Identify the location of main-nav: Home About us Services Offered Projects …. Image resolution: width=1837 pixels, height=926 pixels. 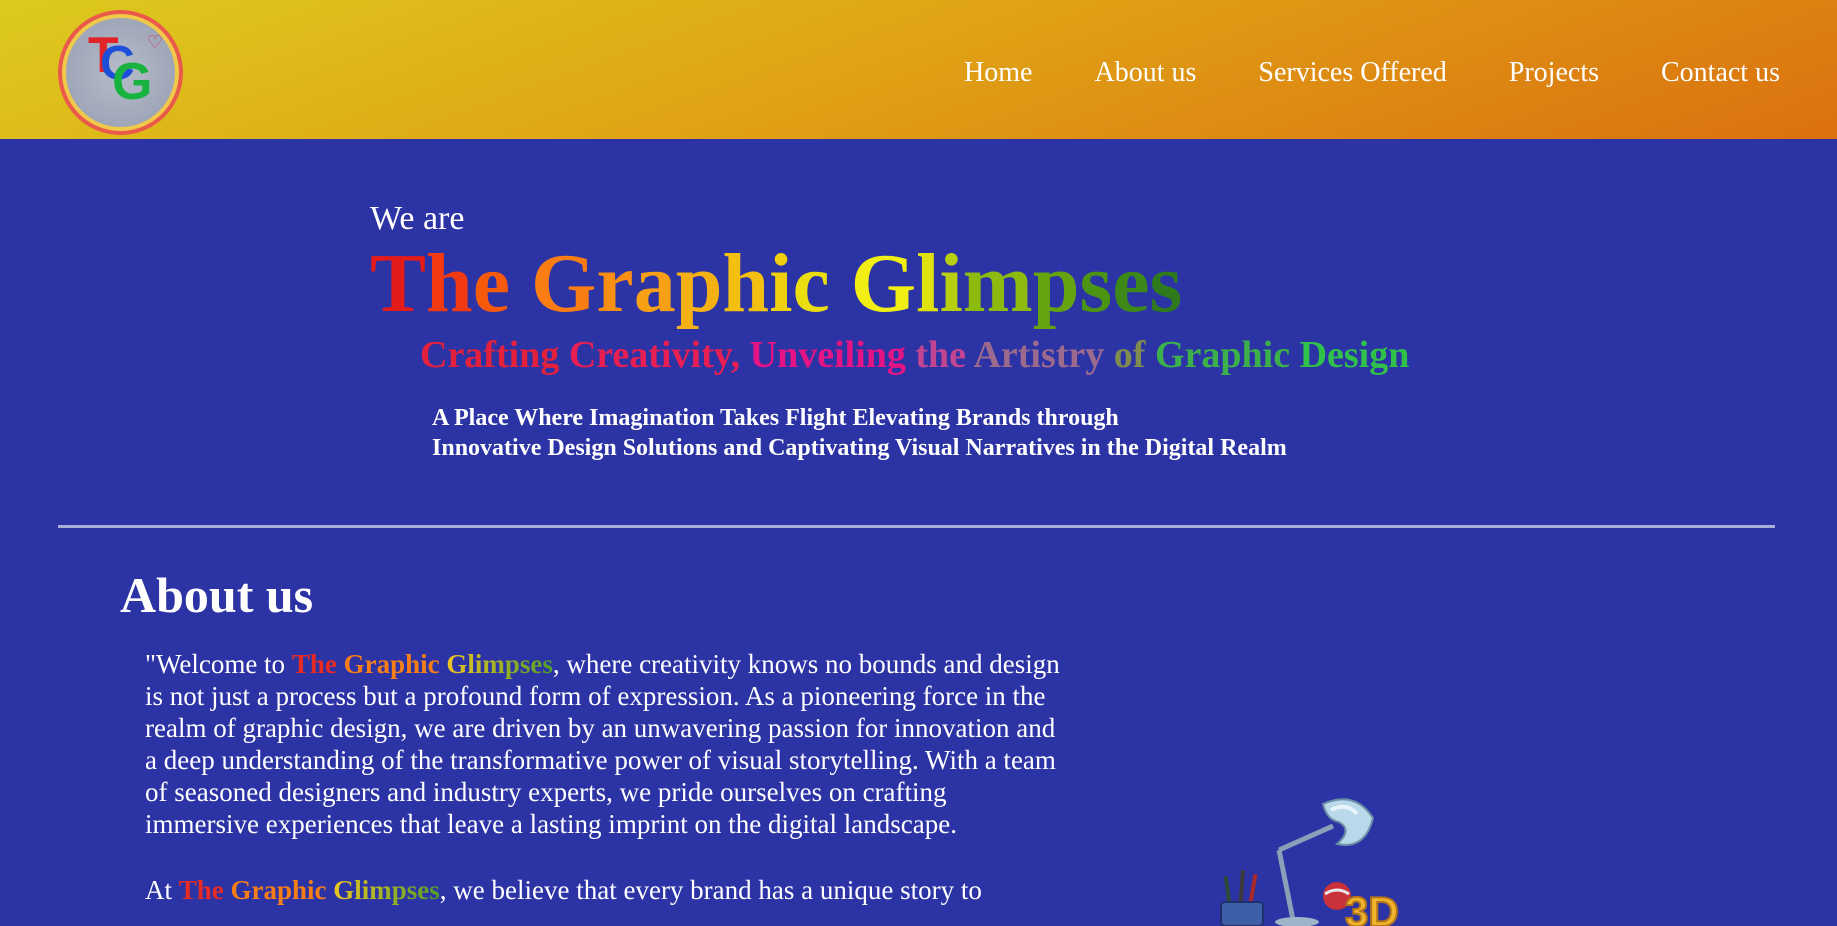
(1400, 77).